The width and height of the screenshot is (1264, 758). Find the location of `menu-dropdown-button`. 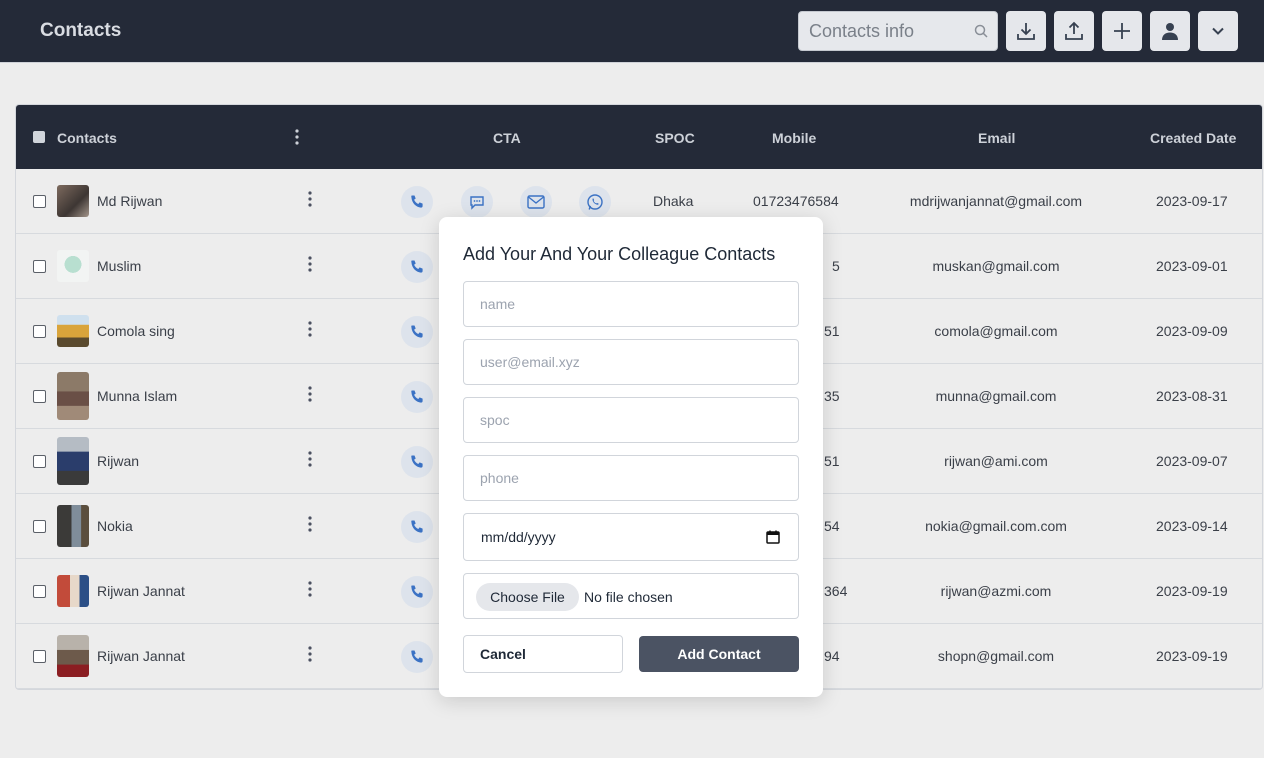

menu-dropdown-button is located at coordinates (1218, 31).